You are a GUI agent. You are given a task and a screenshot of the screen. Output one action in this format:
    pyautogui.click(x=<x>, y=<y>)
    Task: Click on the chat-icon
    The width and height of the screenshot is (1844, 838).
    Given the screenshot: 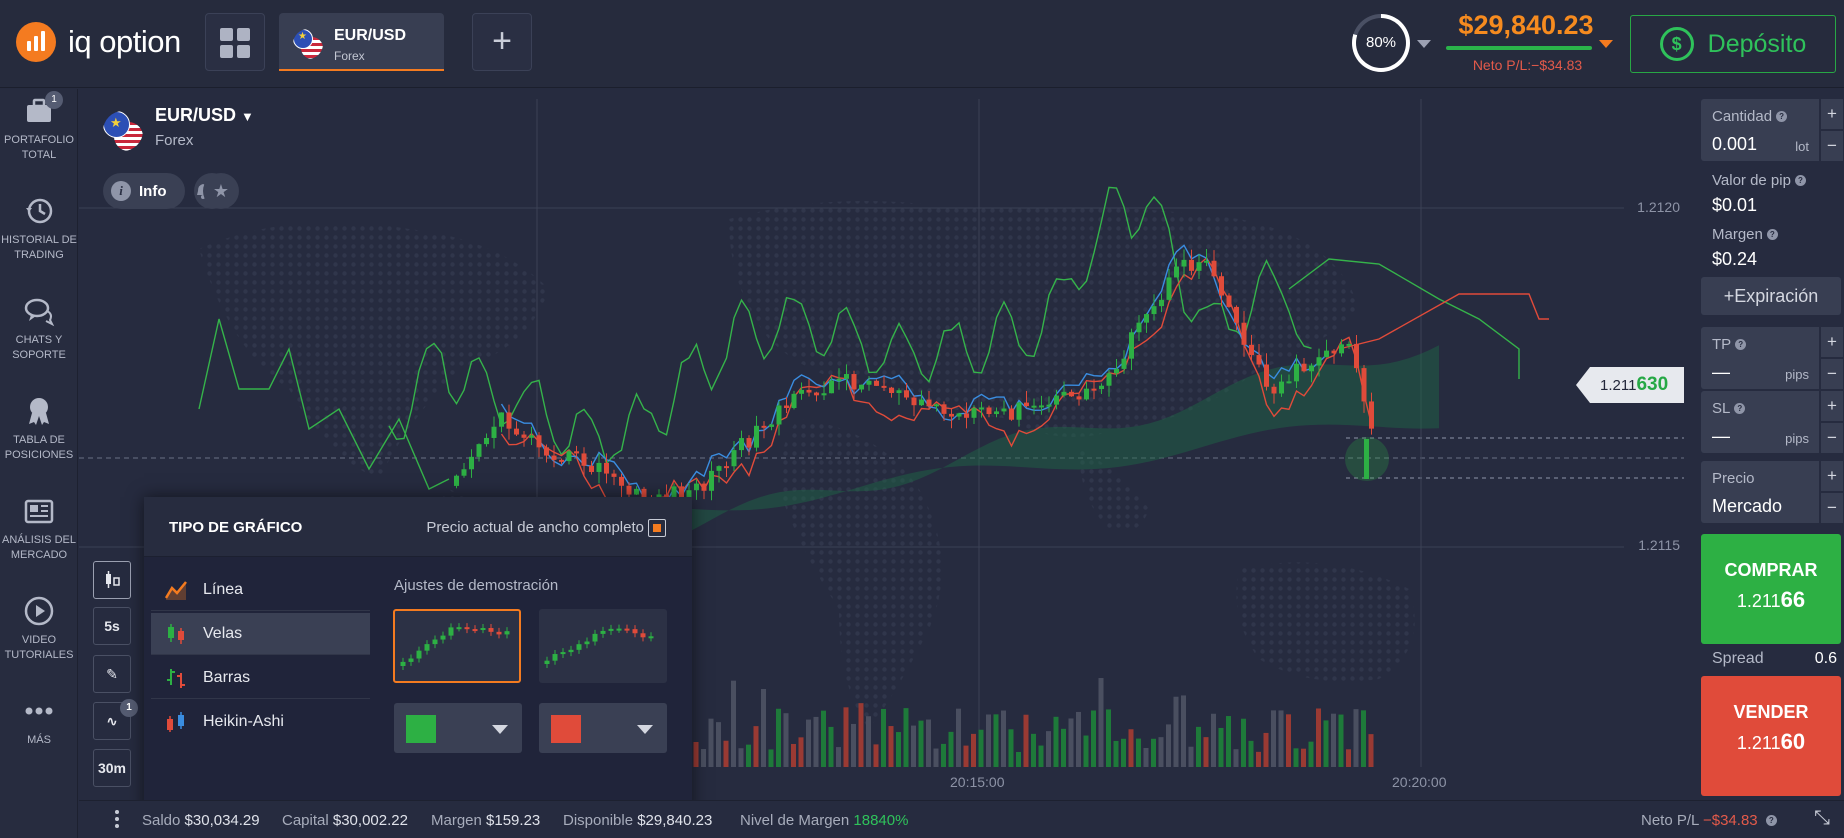 What is the action you would take?
    pyautogui.click(x=39, y=311)
    